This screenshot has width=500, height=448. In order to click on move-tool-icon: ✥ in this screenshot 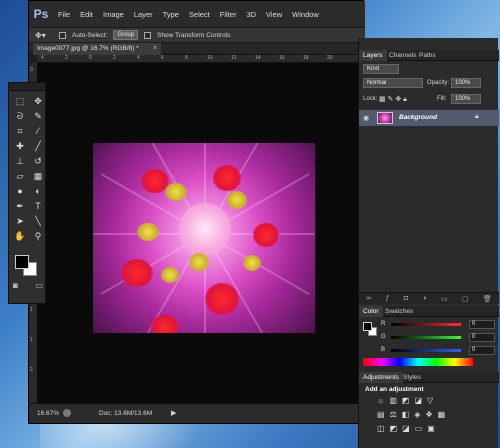, I will do `click(38, 101)`.